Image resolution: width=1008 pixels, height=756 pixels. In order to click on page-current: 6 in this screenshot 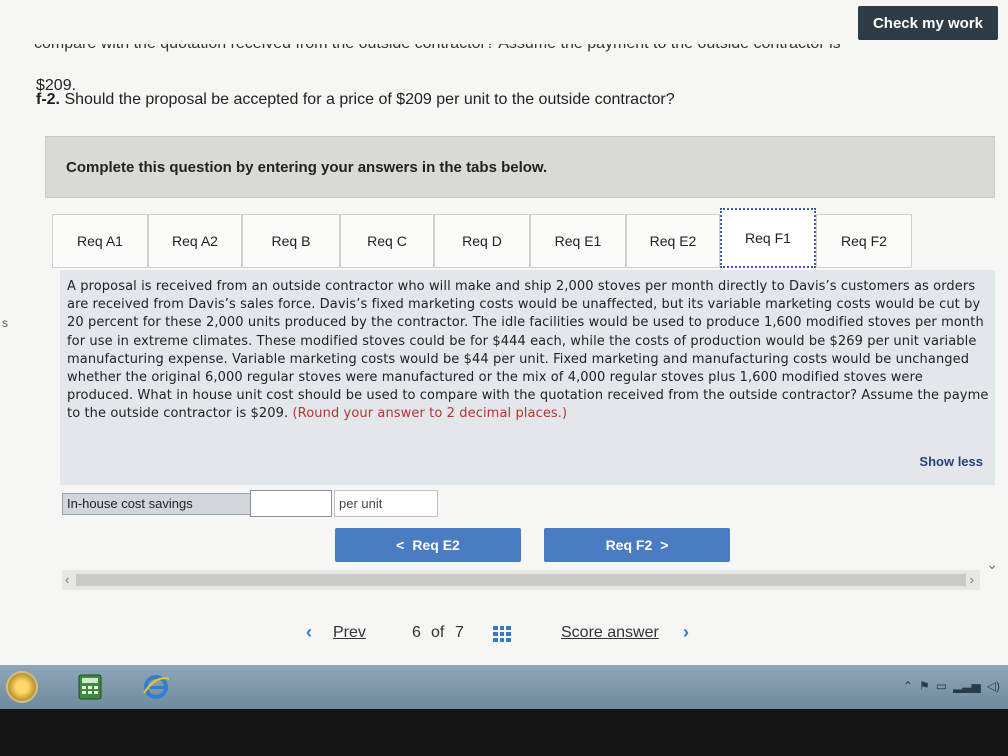, I will do `click(416, 632)`.